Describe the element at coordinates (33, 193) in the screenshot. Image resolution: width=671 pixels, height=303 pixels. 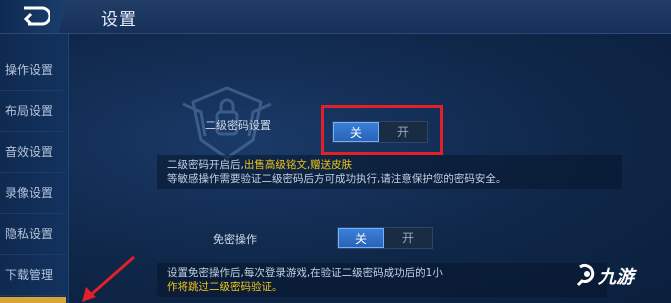
I see `sidebar-item-recording: 录像设置` at that location.